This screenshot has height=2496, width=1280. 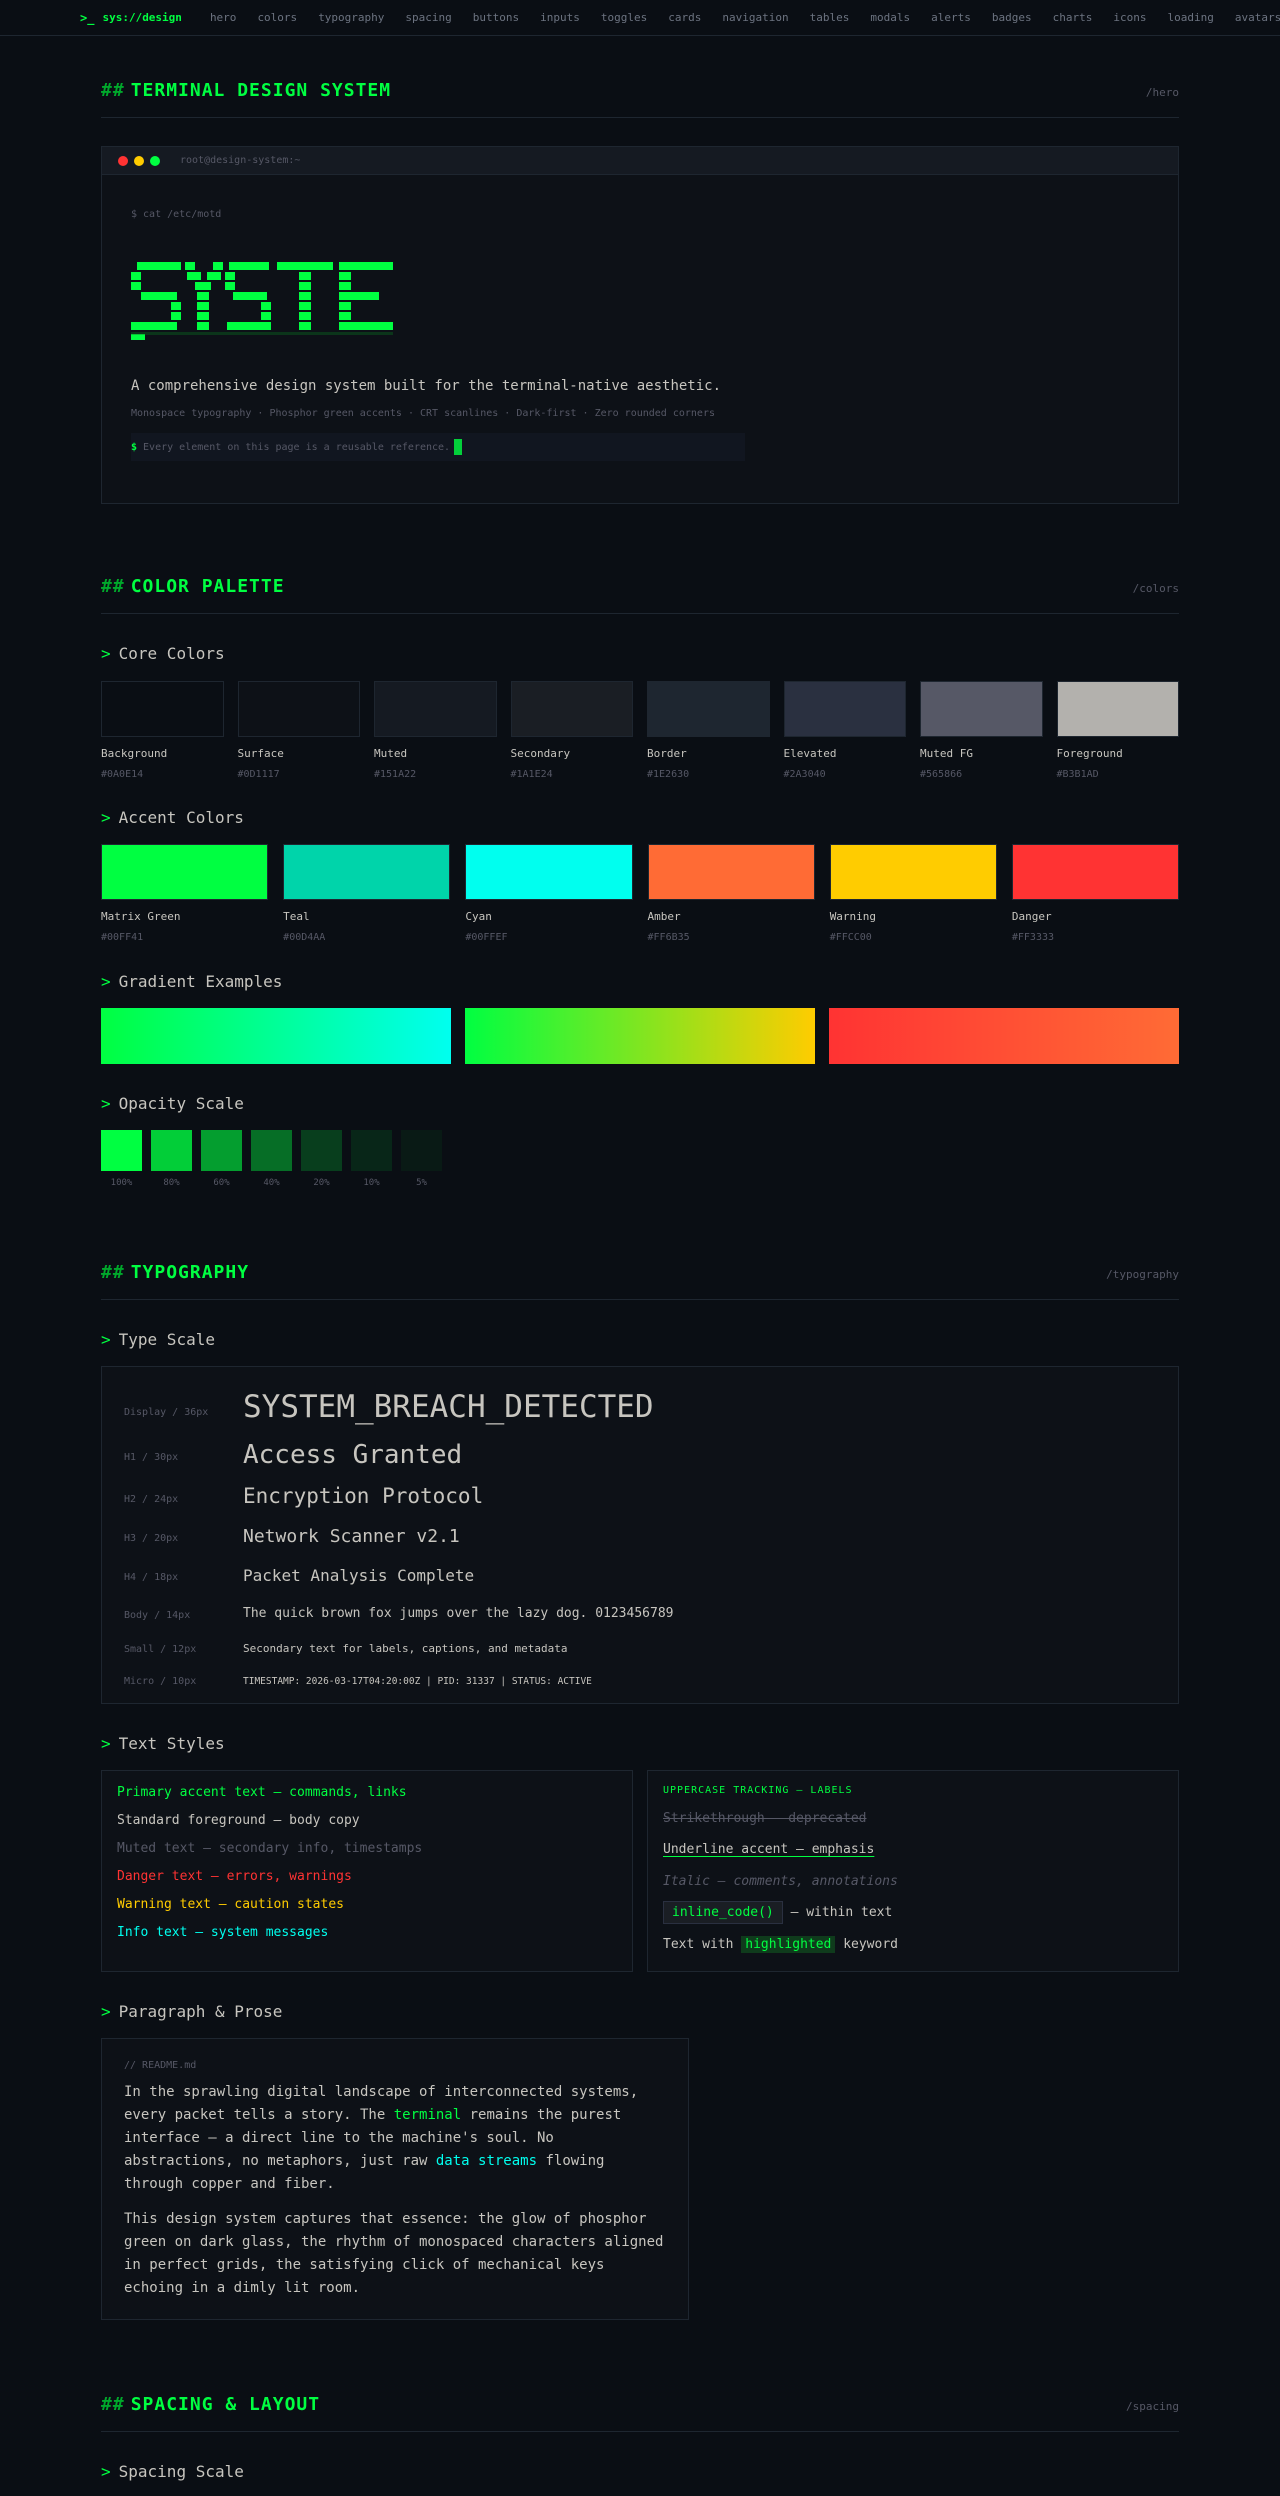 I want to click on opacity-label: 20%, so click(x=321, y=1183).